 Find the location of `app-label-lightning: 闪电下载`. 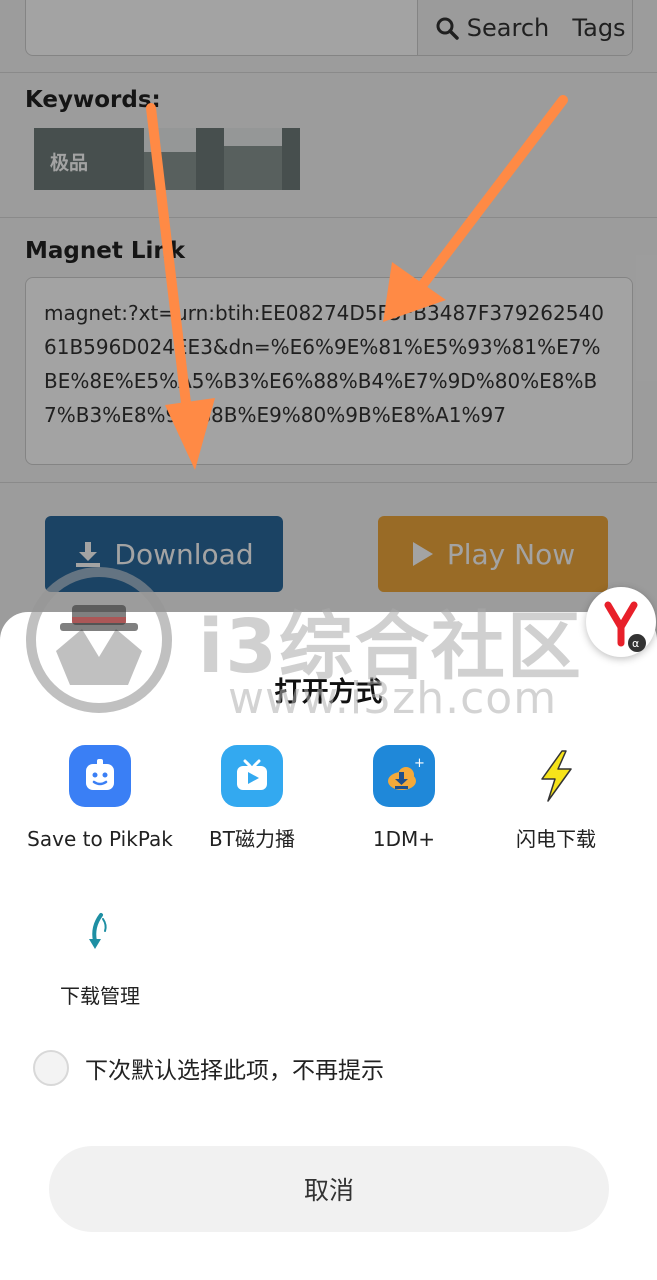

app-label-lightning: 闪电下载 is located at coordinates (556, 839).